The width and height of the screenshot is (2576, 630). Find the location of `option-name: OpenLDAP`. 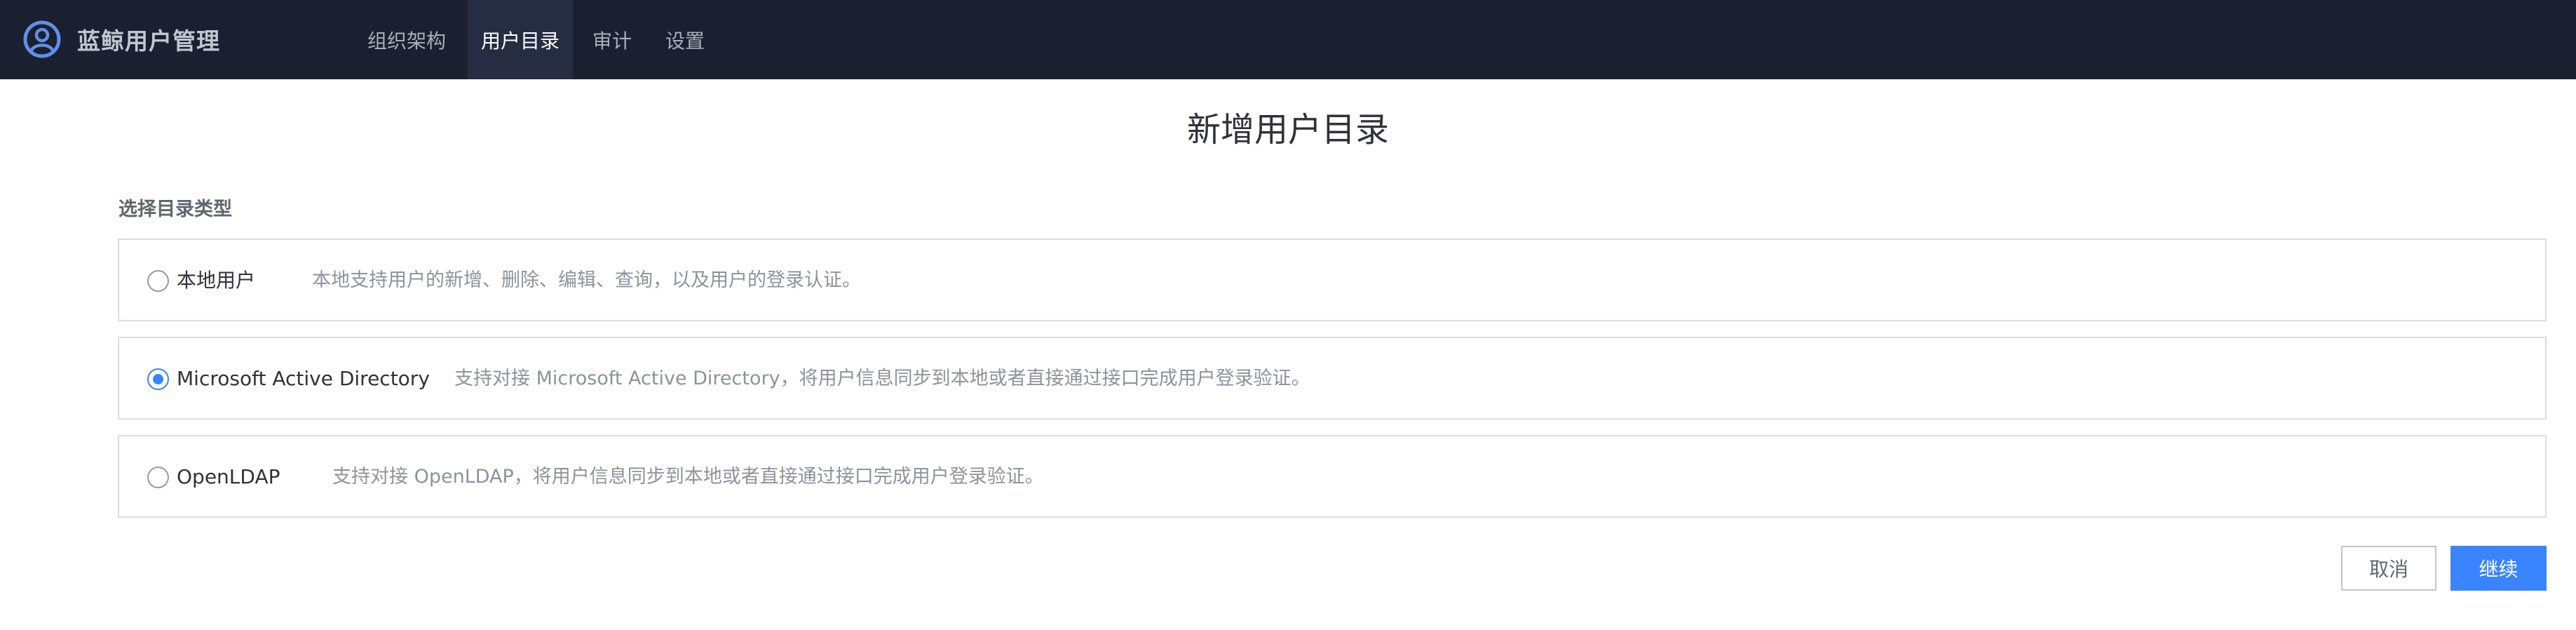

option-name: OpenLDAP is located at coordinates (228, 476).